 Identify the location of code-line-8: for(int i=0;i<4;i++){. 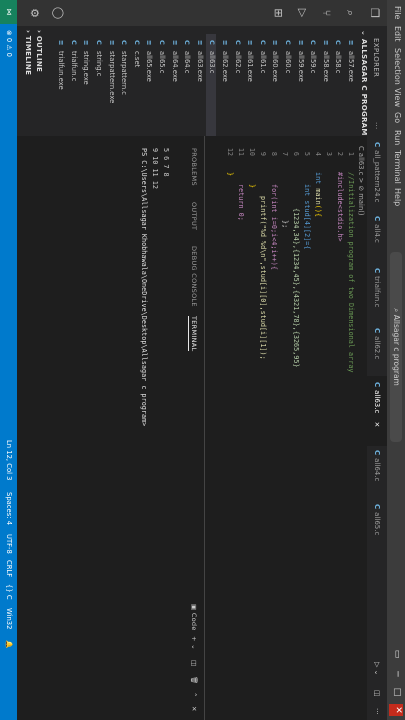
(274, 227).